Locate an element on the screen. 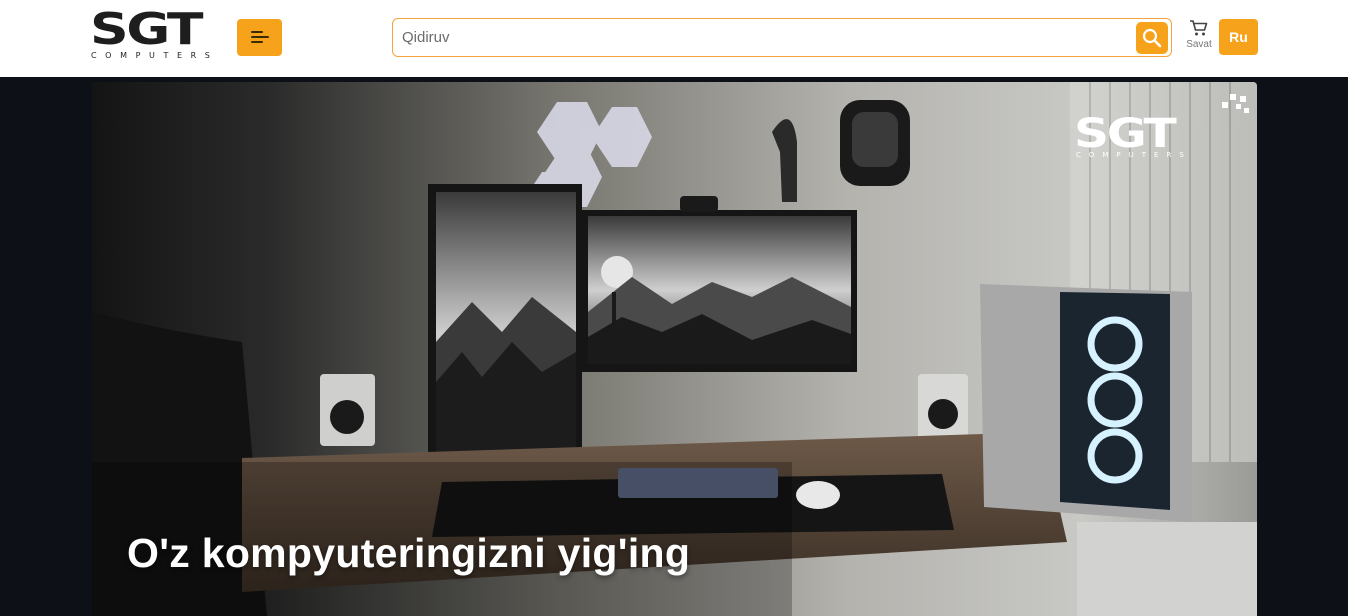 The image size is (1348, 616). hero-title: O'z kompyuteringizni yig'ing is located at coordinates (409, 553).